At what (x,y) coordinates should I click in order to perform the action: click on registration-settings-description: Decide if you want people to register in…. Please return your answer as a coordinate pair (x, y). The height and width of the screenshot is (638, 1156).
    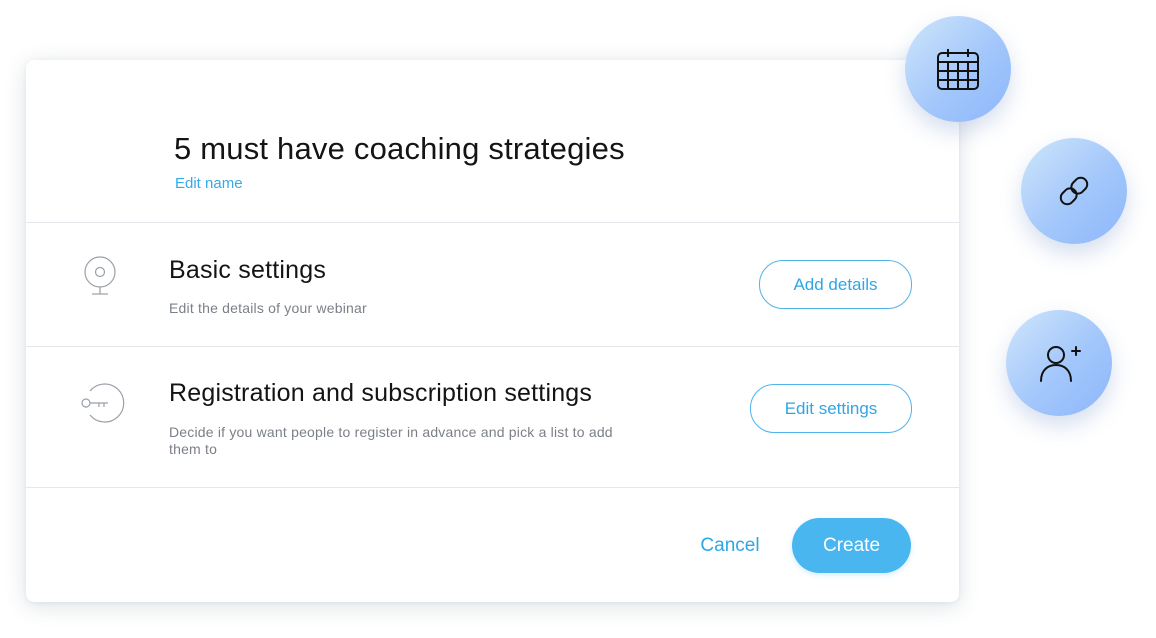
    Looking at the image, I should click on (391, 440).